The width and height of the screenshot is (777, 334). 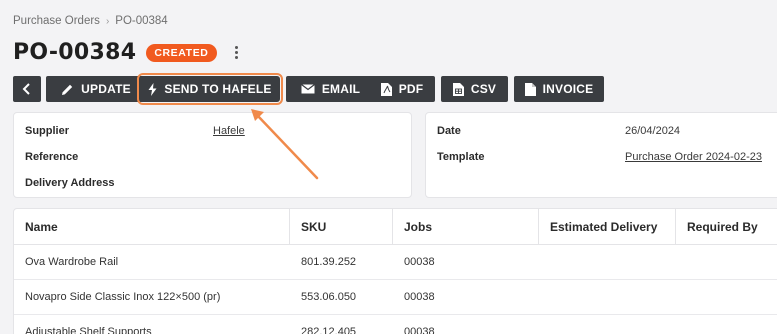 I want to click on cell-name: Novapro Side Classic Inox 122×500 (pr), so click(x=123, y=297).